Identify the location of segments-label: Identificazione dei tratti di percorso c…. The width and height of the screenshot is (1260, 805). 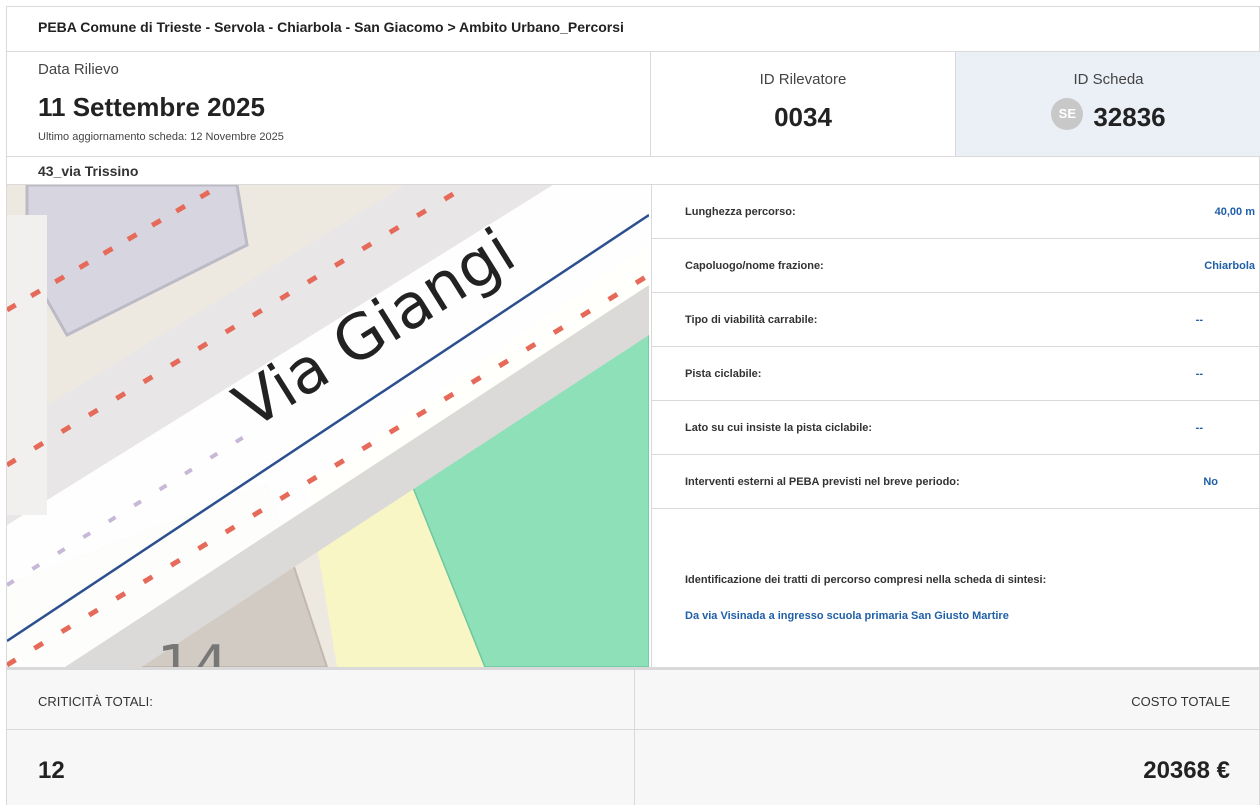
(866, 580).